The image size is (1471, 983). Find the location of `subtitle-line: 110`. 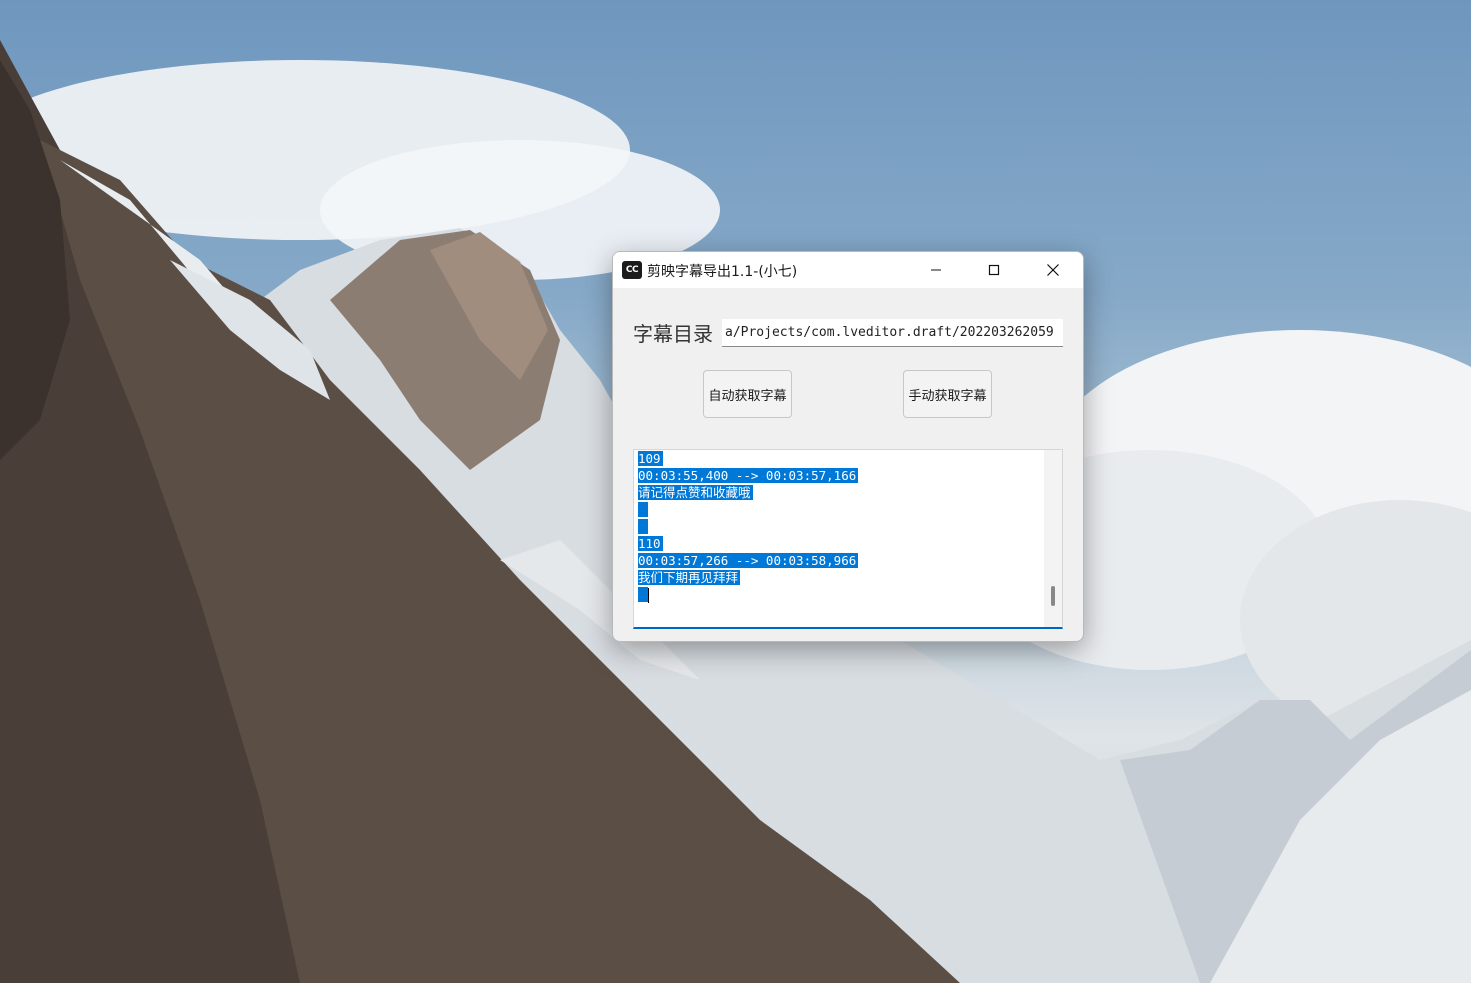

subtitle-line: 110 is located at coordinates (650, 543).